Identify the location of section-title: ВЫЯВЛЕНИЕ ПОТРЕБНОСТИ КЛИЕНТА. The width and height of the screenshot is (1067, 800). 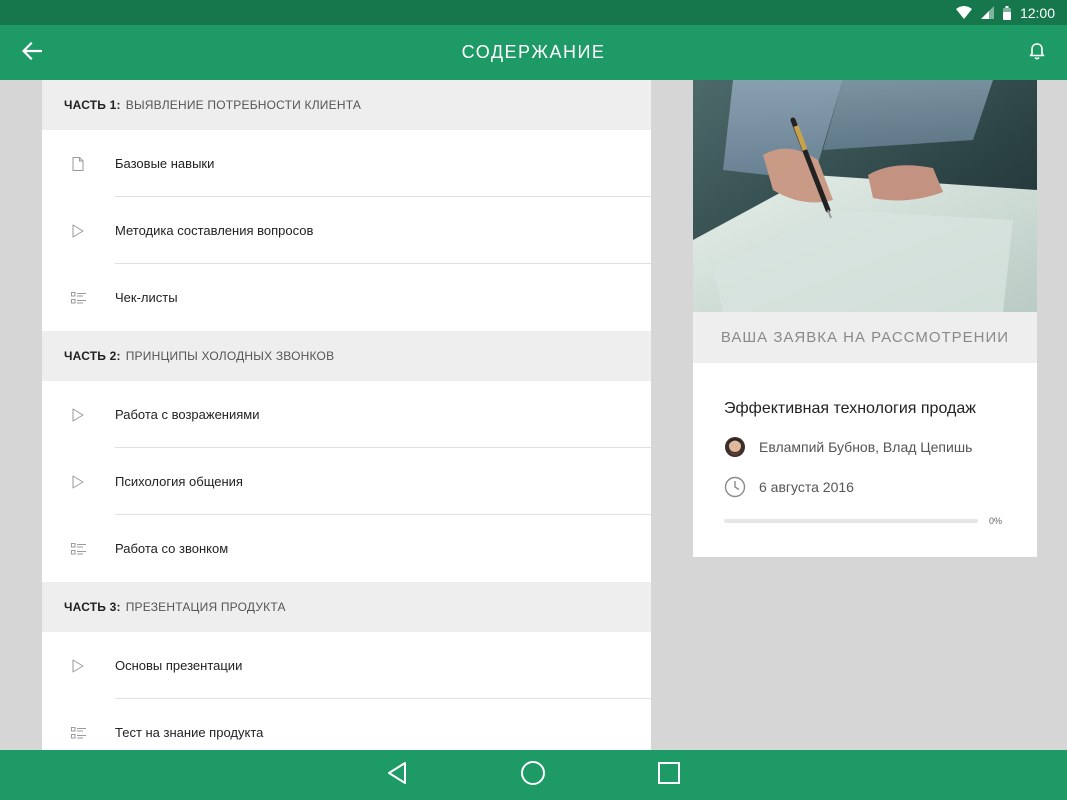
(243, 105).